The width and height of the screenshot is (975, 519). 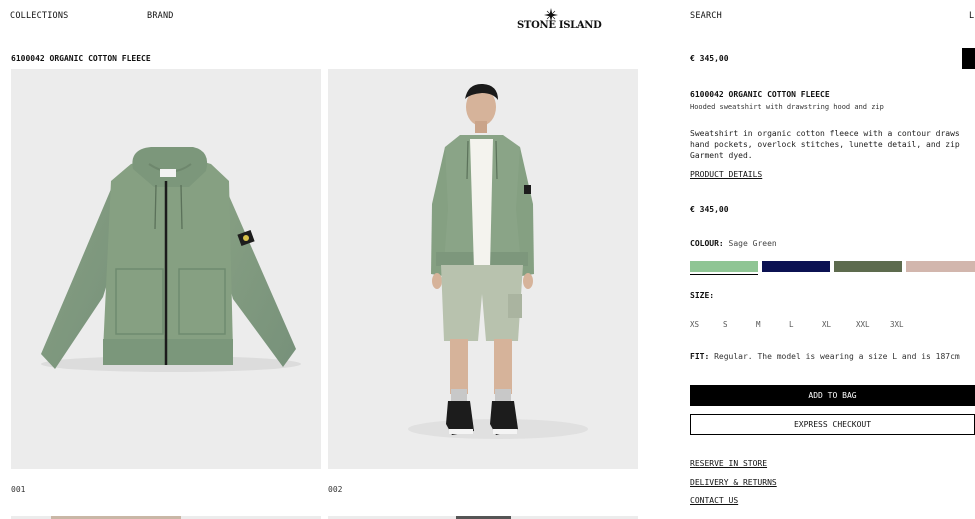 I want to click on contact-us-link: CONTACT US, so click(x=714, y=500).